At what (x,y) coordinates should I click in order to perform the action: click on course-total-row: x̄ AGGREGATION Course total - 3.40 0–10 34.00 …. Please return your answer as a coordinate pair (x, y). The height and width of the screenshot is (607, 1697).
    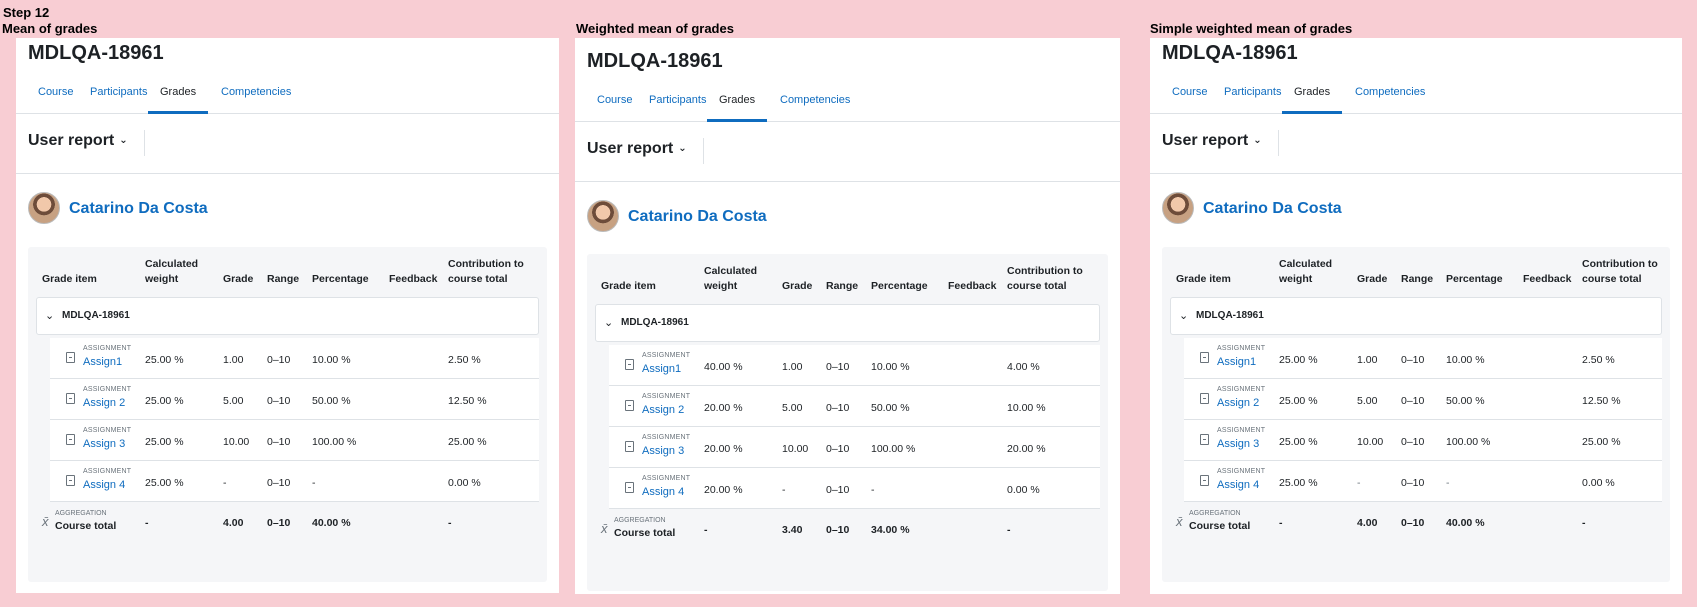
    Looking at the image, I should click on (847, 528).